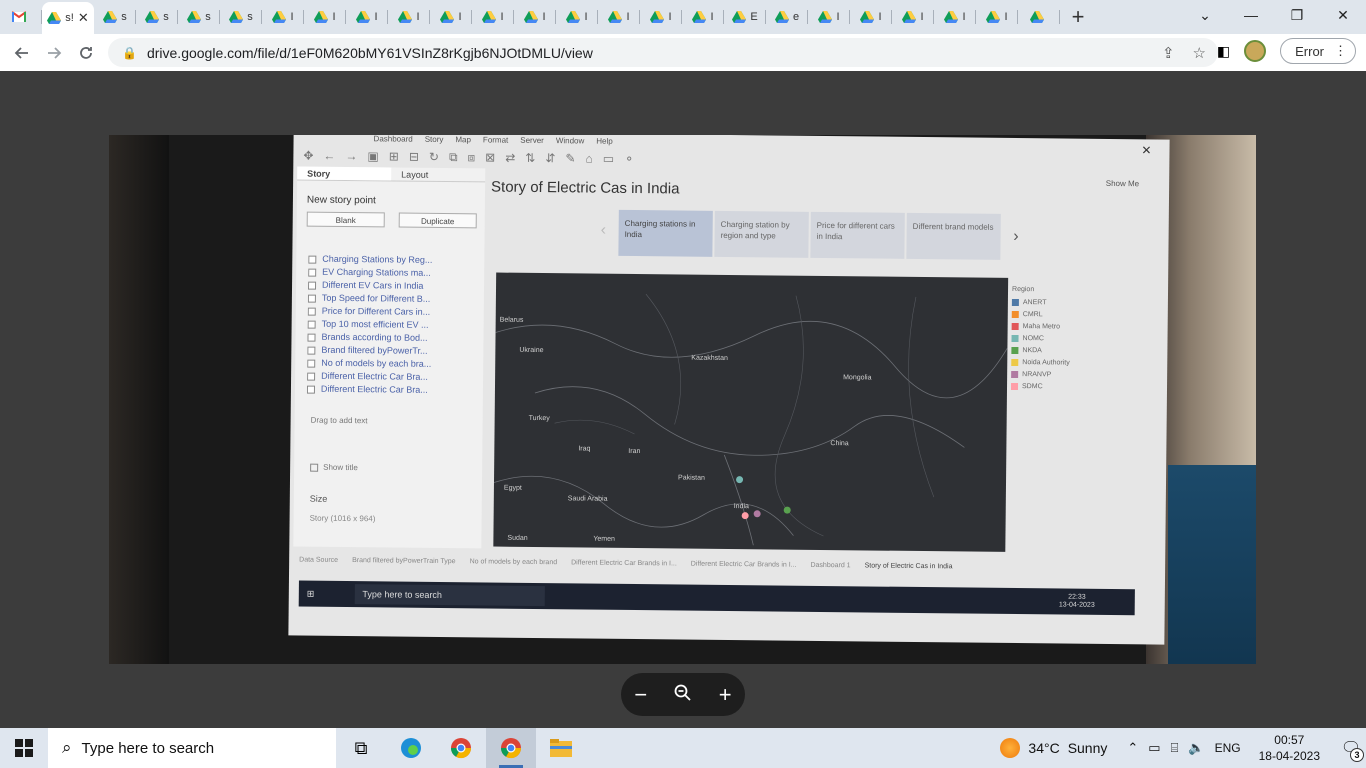 This screenshot has width=1366, height=768. I want to click on language-indicator: ENG, so click(1228, 748).